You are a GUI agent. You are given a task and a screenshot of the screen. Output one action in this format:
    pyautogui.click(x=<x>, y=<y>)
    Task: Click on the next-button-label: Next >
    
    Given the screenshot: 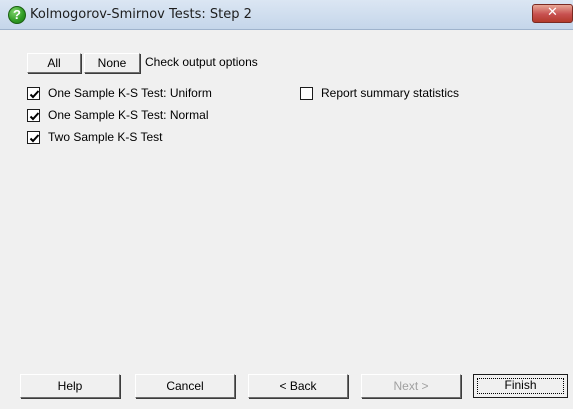 What is the action you would take?
    pyautogui.click(x=411, y=386)
    